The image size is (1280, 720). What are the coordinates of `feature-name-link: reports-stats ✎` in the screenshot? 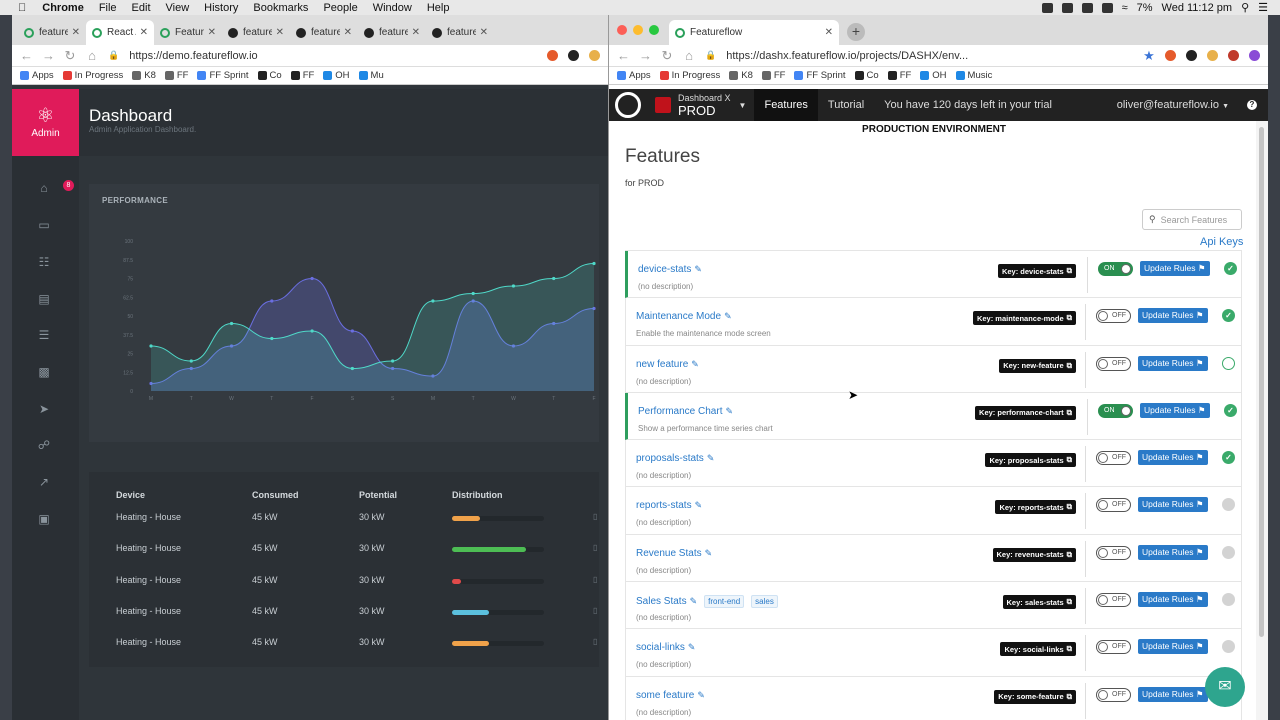 It's located at (669, 505).